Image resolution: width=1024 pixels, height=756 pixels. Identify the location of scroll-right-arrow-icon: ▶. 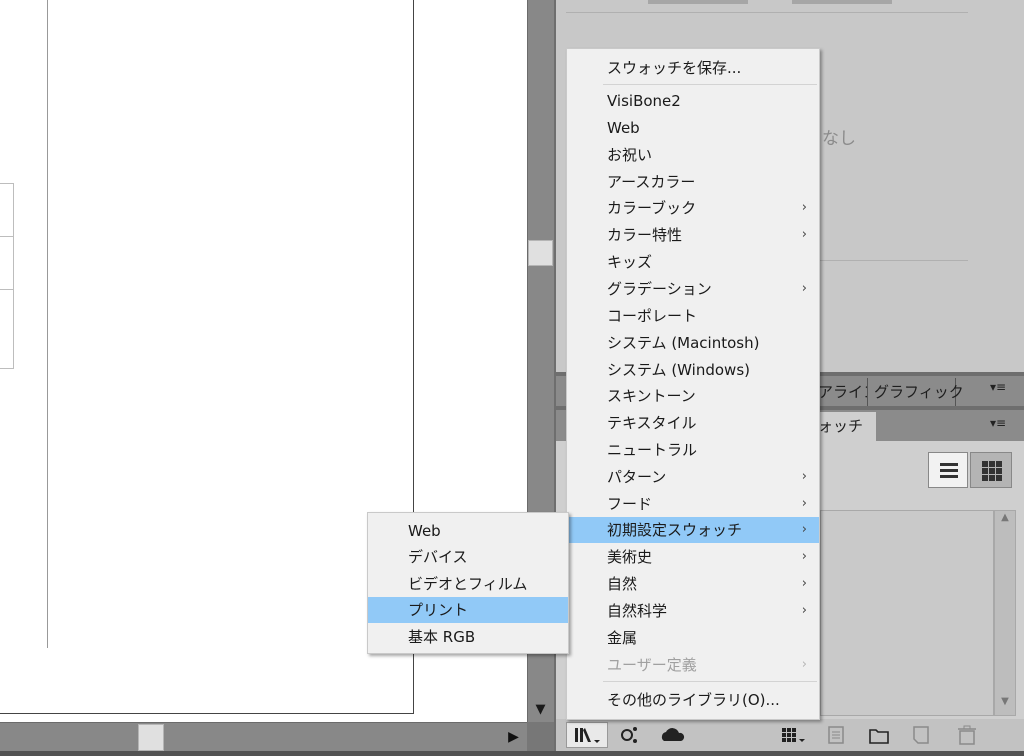
(513, 737).